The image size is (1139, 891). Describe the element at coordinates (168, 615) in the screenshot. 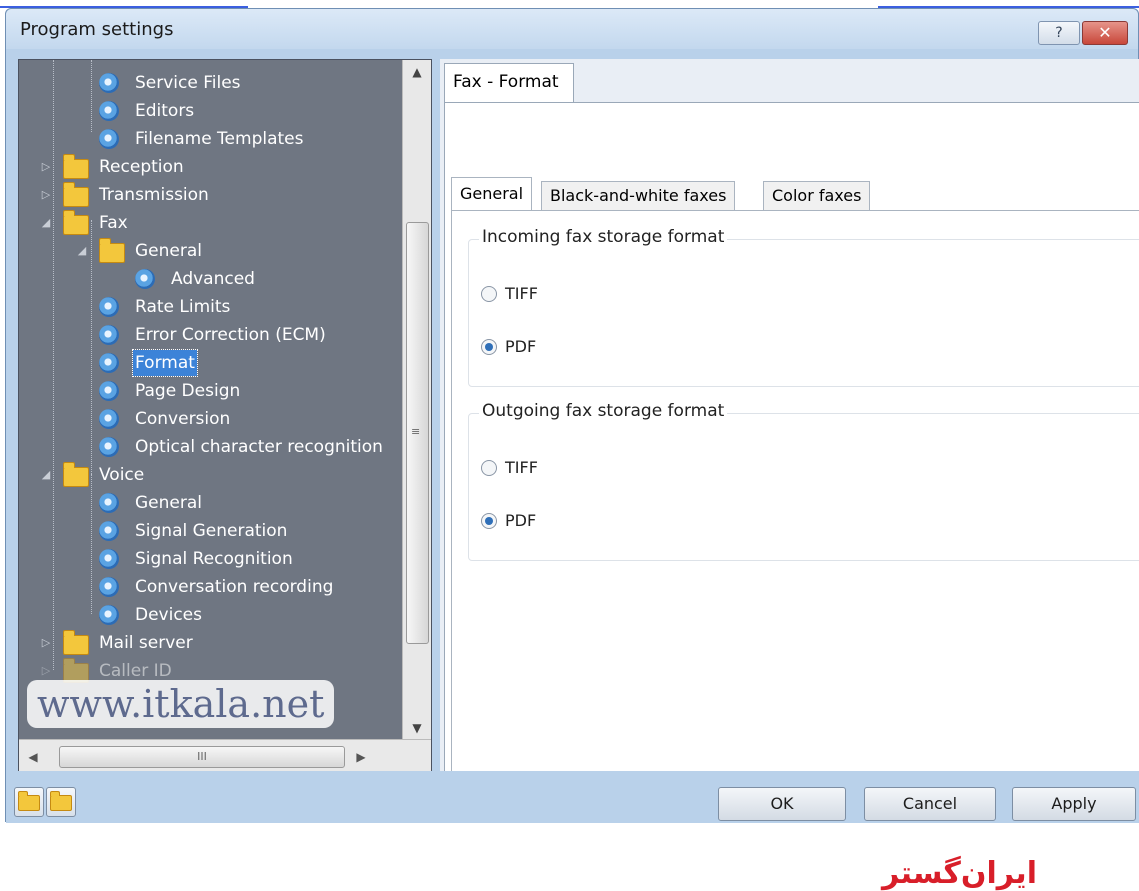

I see `tree-item-label: Devices` at that location.